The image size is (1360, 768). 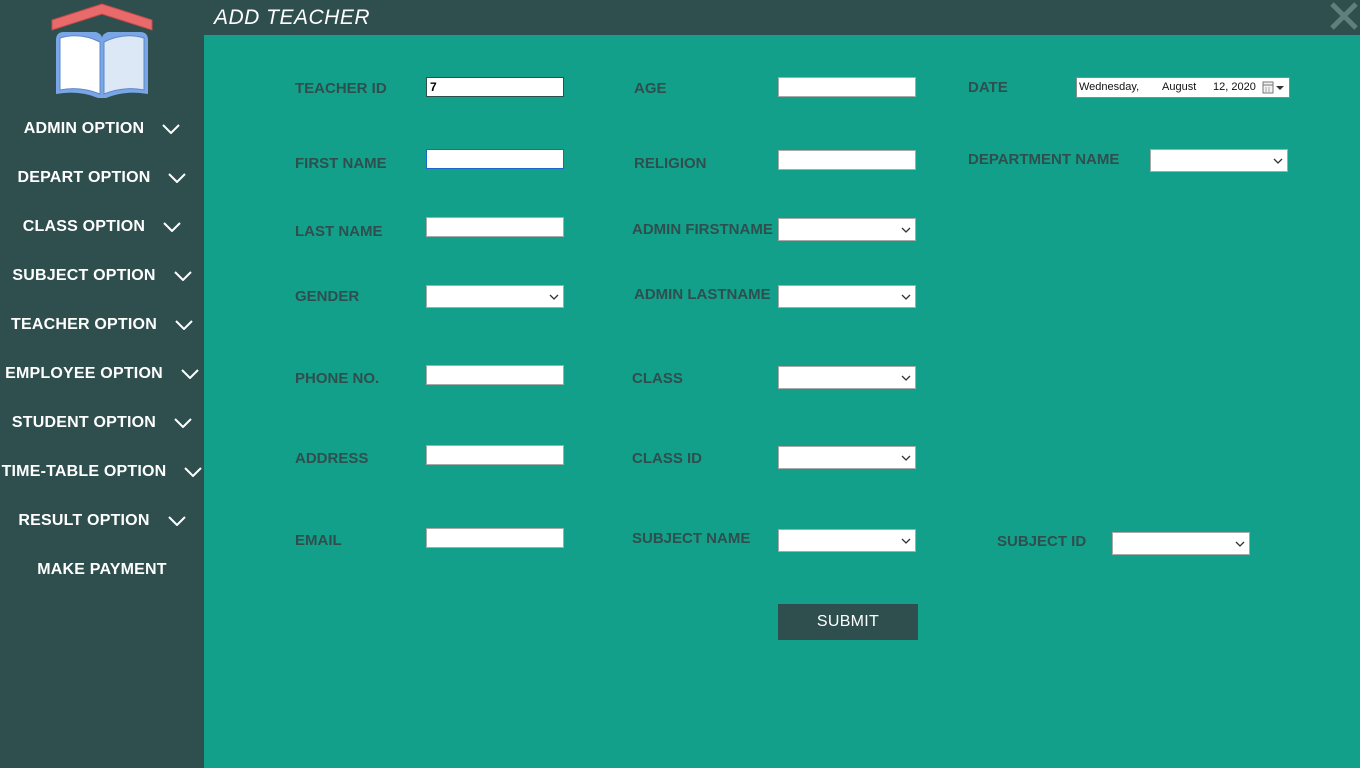 What do you see at coordinates (782, 17) in the screenshot?
I see `title-bar: ADD TEACHER` at bounding box center [782, 17].